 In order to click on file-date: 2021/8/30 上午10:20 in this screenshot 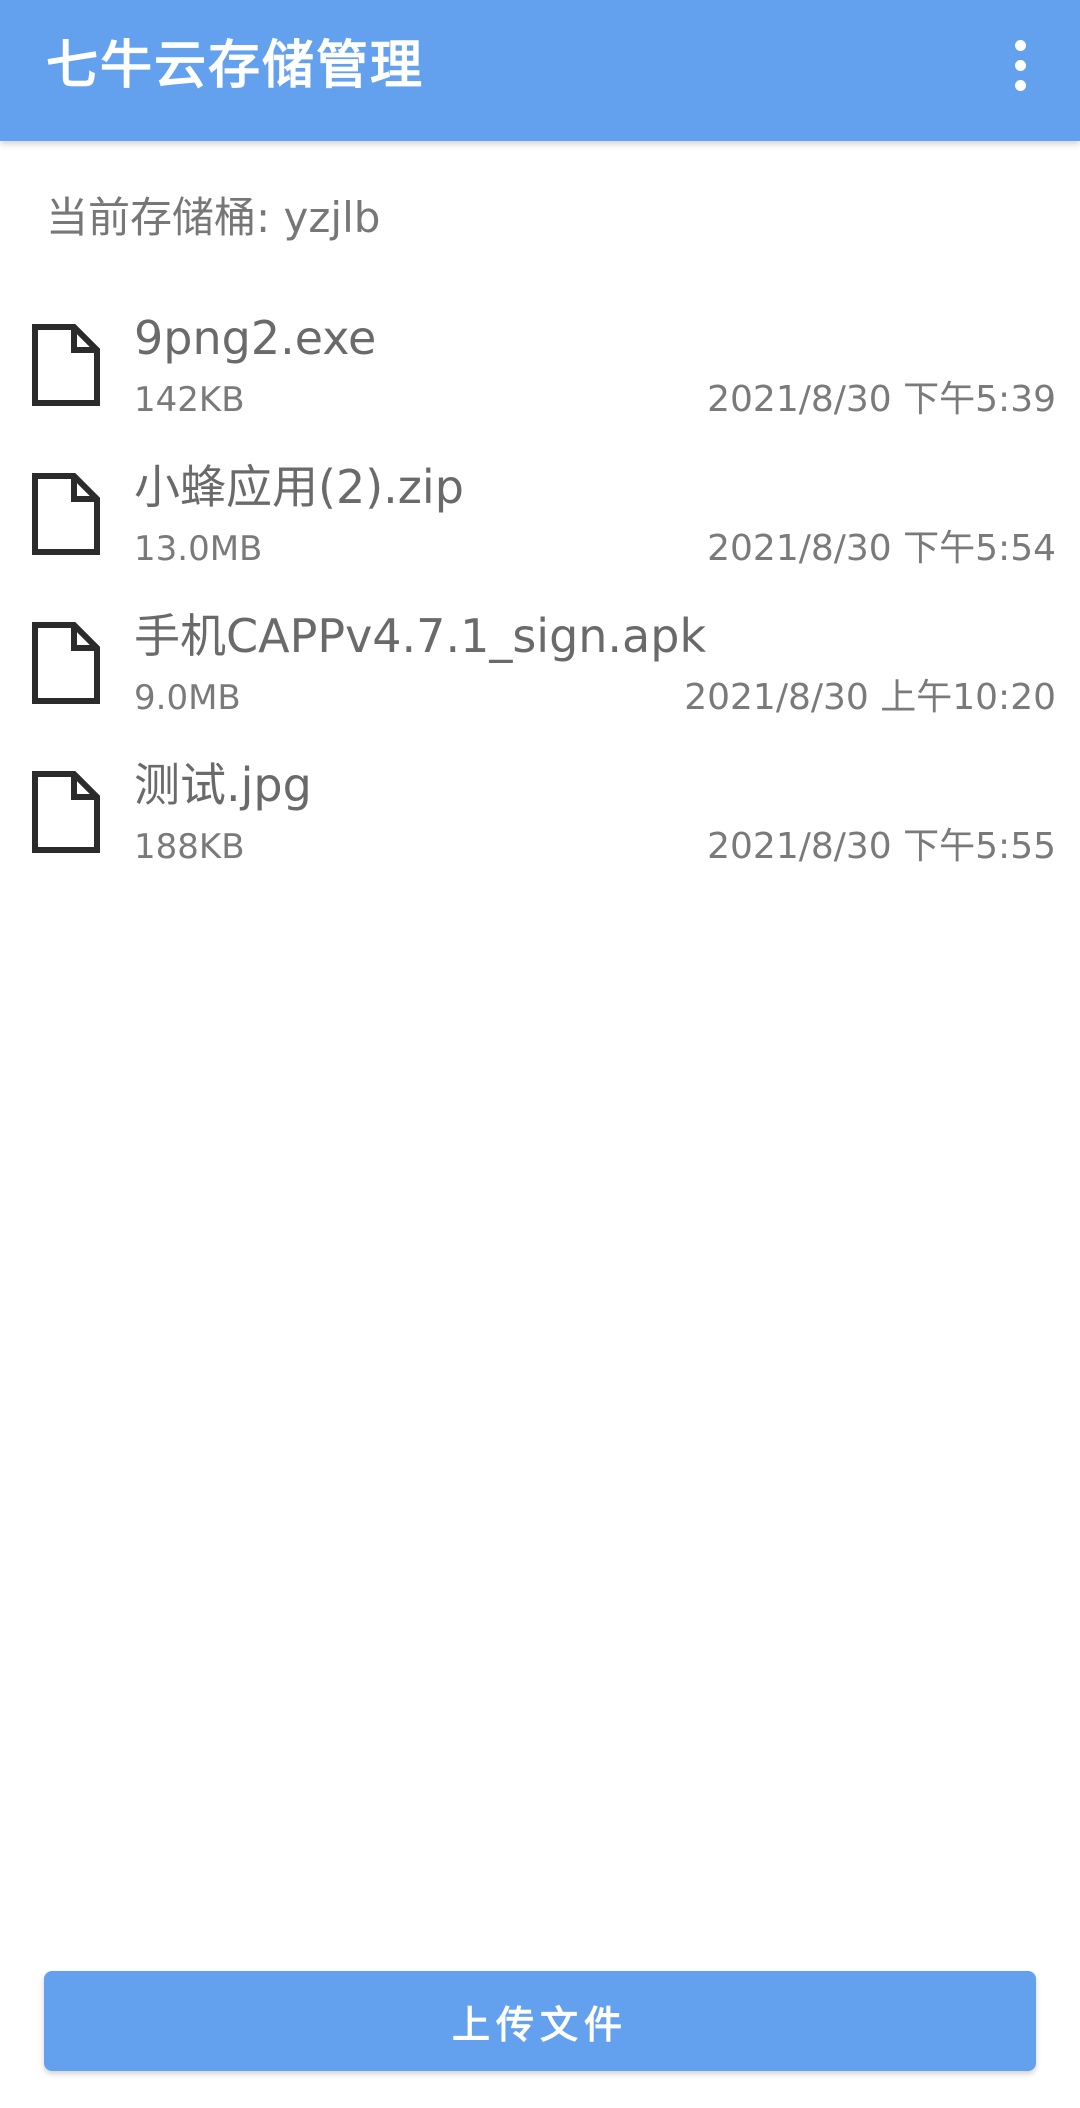, I will do `click(870, 697)`.